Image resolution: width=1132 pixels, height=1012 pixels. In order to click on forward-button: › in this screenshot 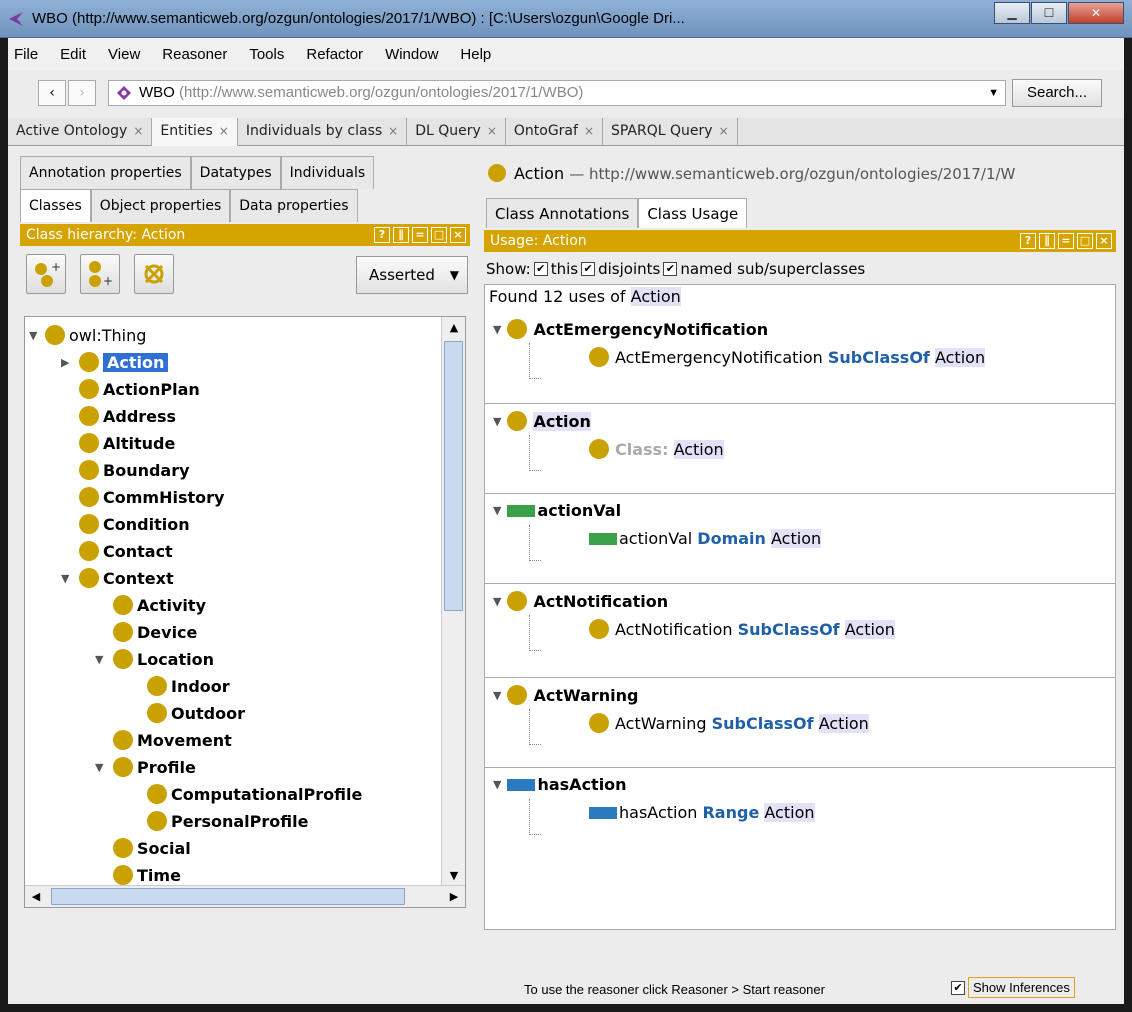, I will do `click(82, 93)`.